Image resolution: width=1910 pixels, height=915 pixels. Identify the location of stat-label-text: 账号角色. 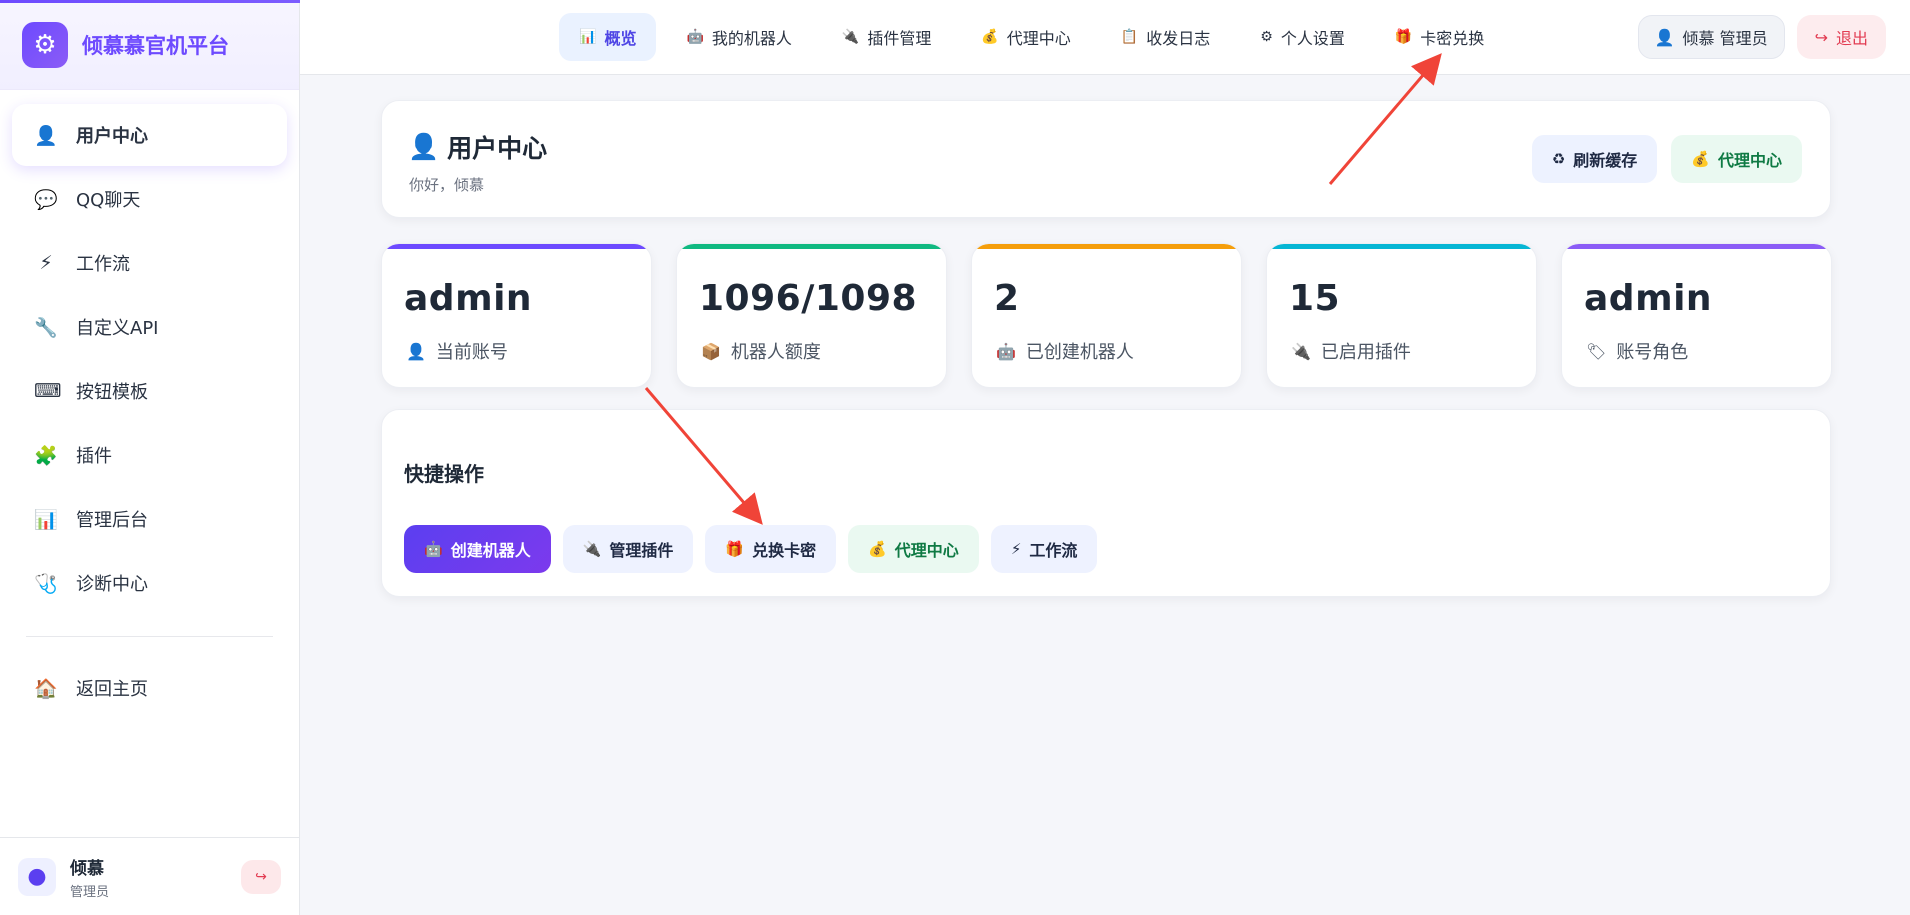
(1652, 352).